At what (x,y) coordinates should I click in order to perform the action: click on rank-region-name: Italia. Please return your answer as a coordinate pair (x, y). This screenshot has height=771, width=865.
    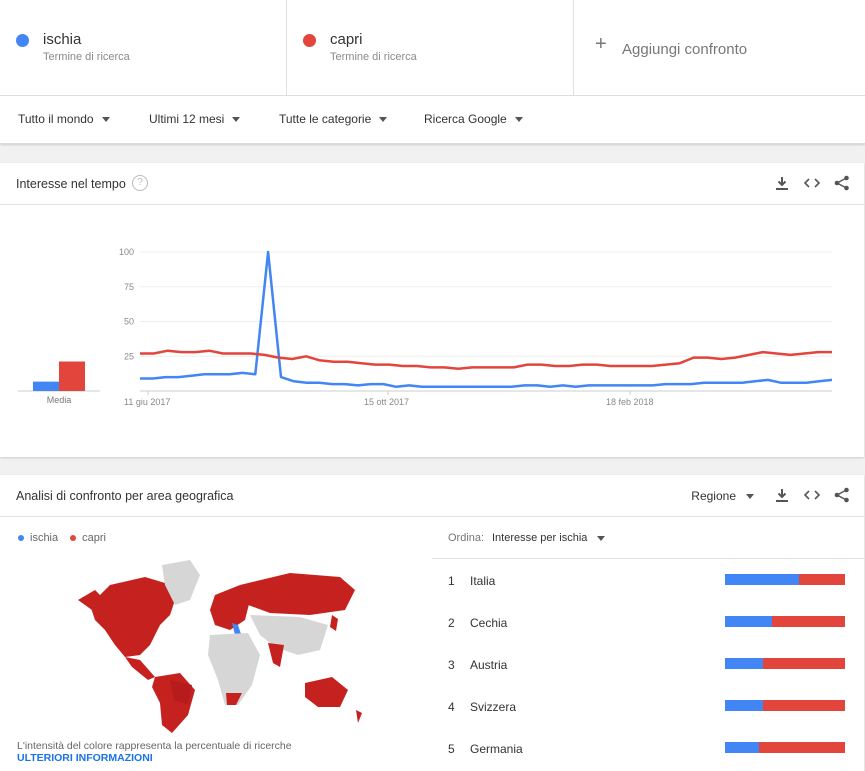
    Looking at the image, I should click on (483, 581).